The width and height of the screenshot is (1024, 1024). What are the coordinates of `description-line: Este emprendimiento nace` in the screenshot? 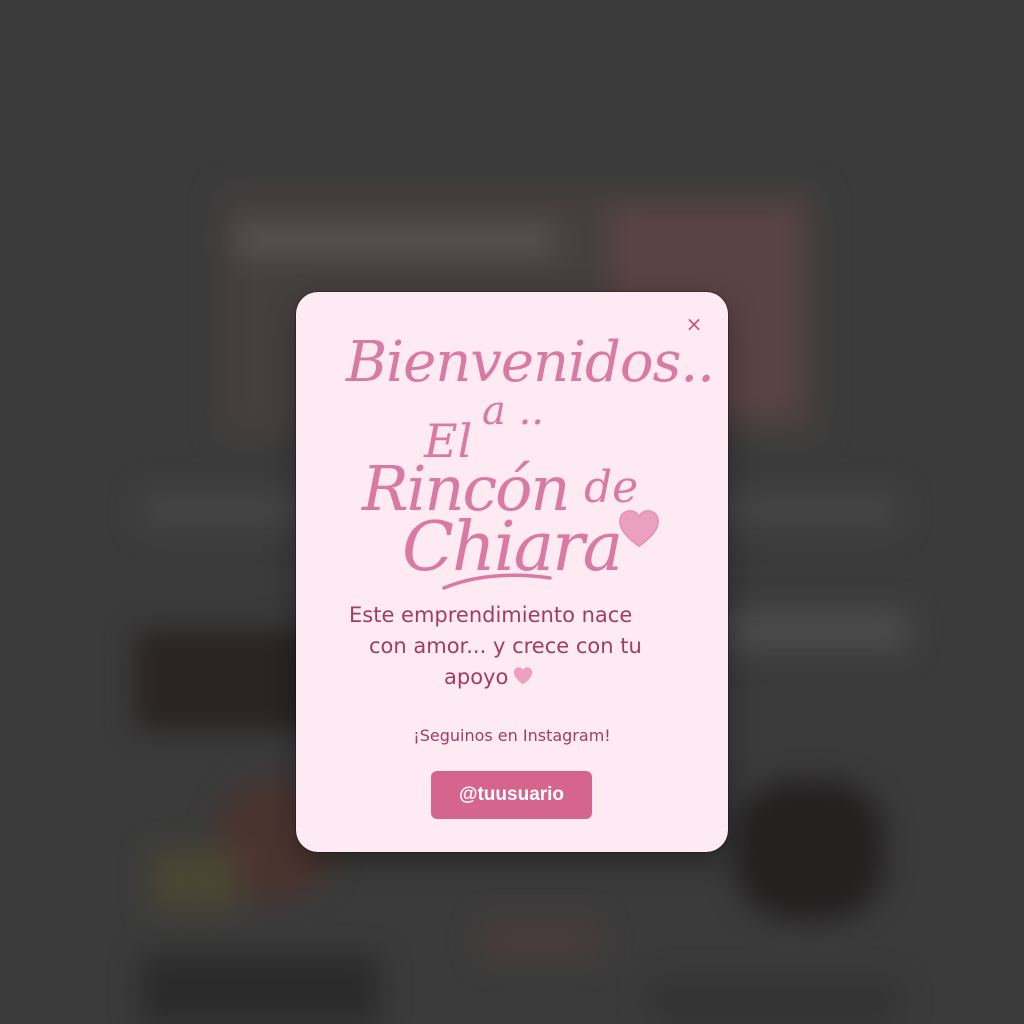 It's located at (491, 615).